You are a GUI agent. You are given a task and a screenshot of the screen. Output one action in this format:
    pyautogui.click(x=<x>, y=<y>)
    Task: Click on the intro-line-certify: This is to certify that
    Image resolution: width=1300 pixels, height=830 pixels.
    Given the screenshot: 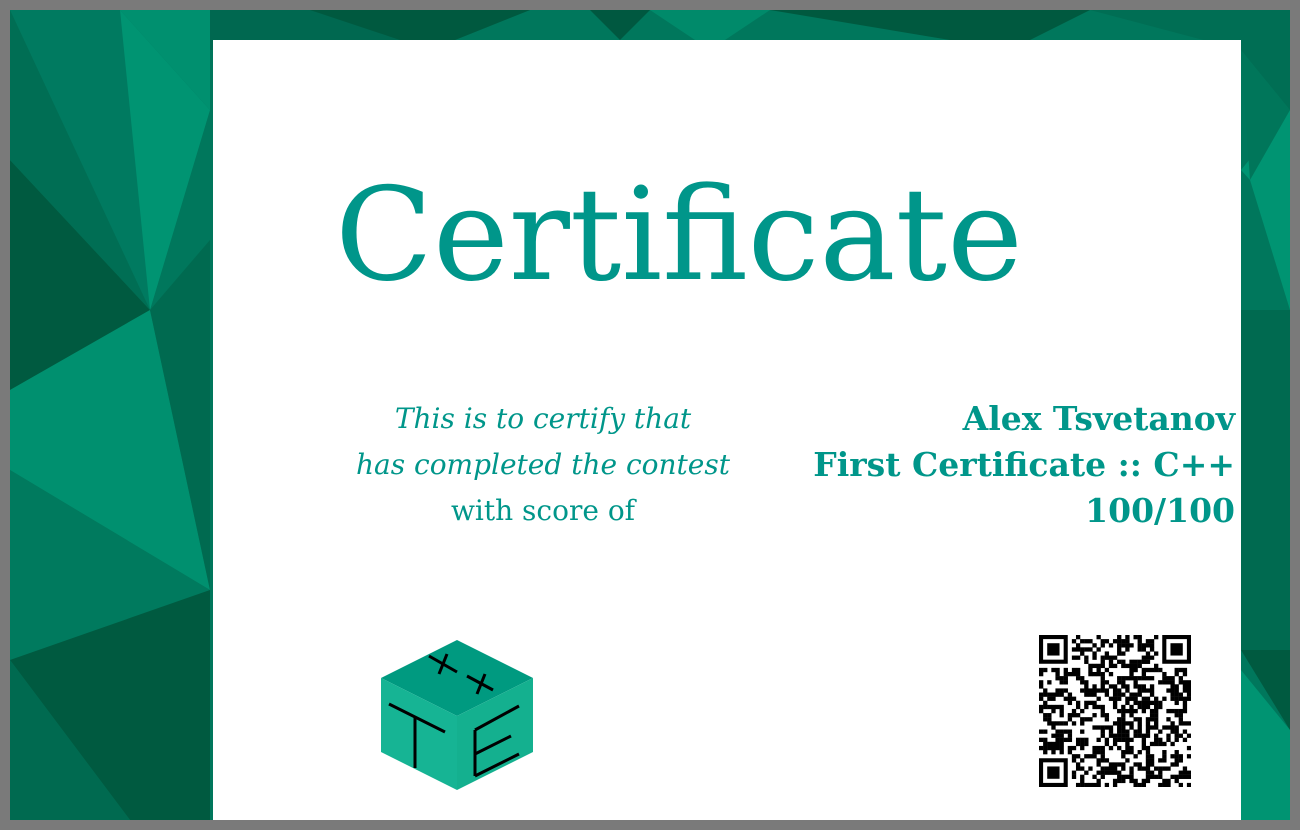 What is the action you would take?
    pyautogui.click(x=543, y=418)
    